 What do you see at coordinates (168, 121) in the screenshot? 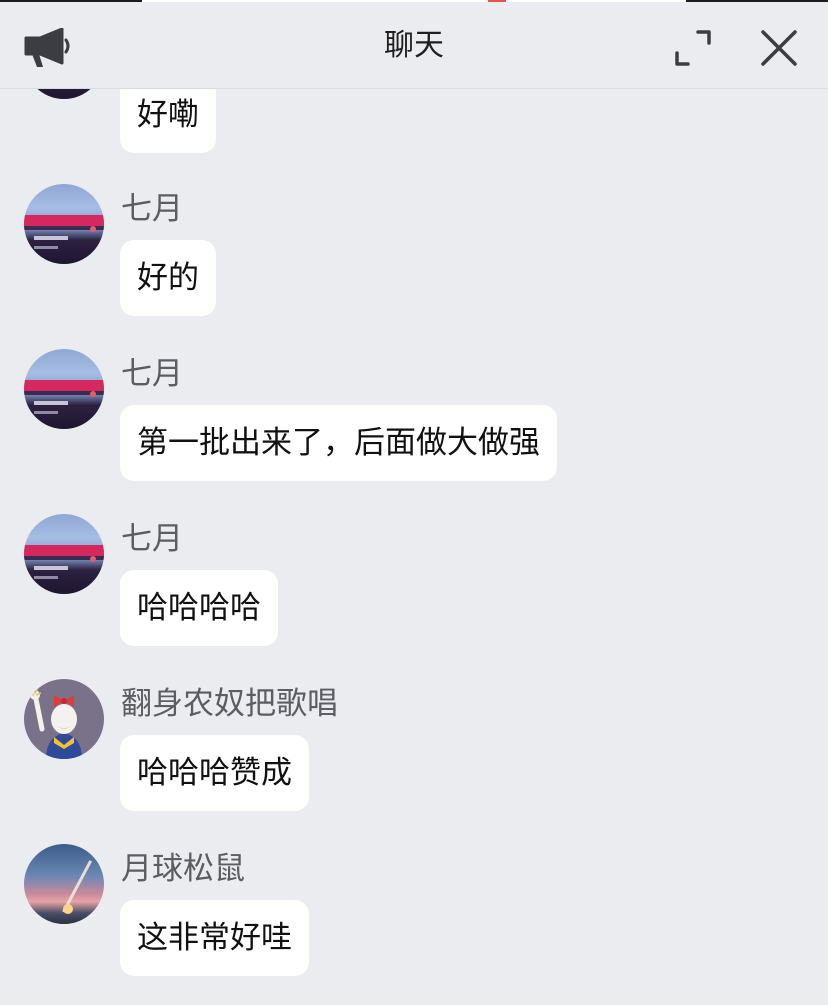
I see `message-bubble: 好嘞` at bounding box center [168, 121].